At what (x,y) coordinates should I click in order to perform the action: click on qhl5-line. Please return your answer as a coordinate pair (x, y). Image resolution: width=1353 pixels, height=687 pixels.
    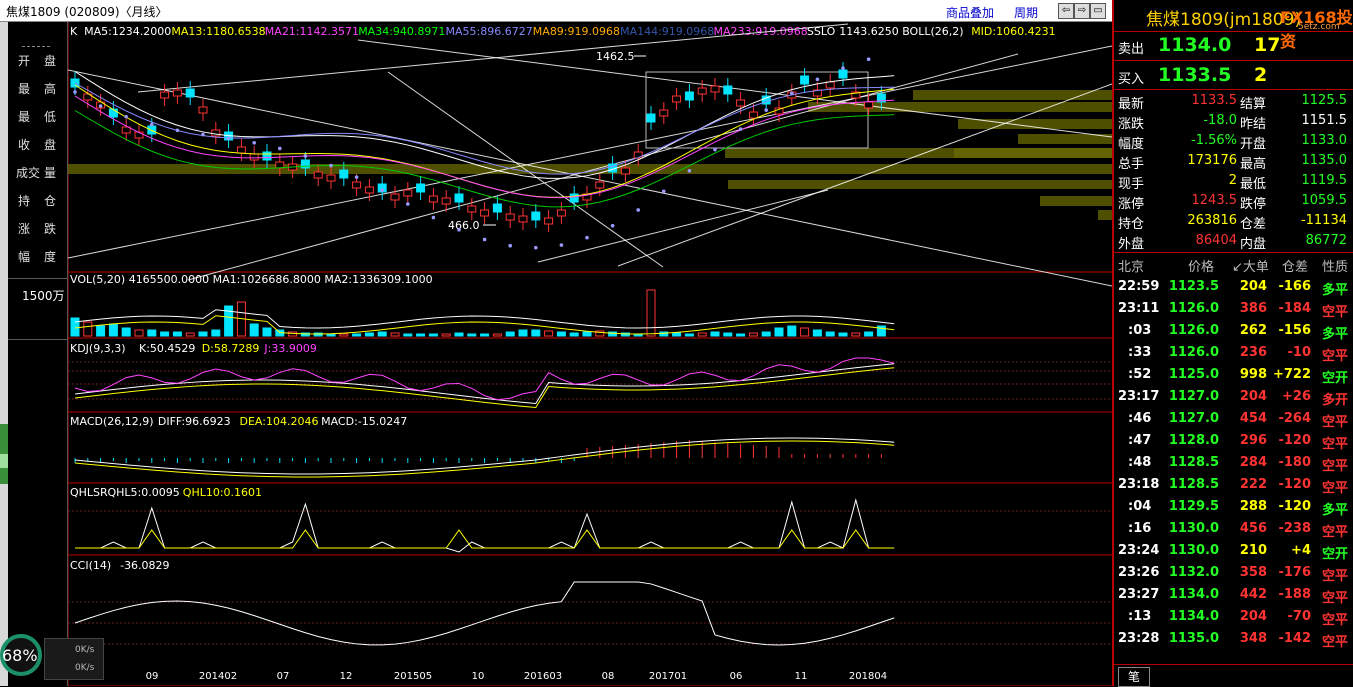
    Looking at the image, I should click on (485, 525).